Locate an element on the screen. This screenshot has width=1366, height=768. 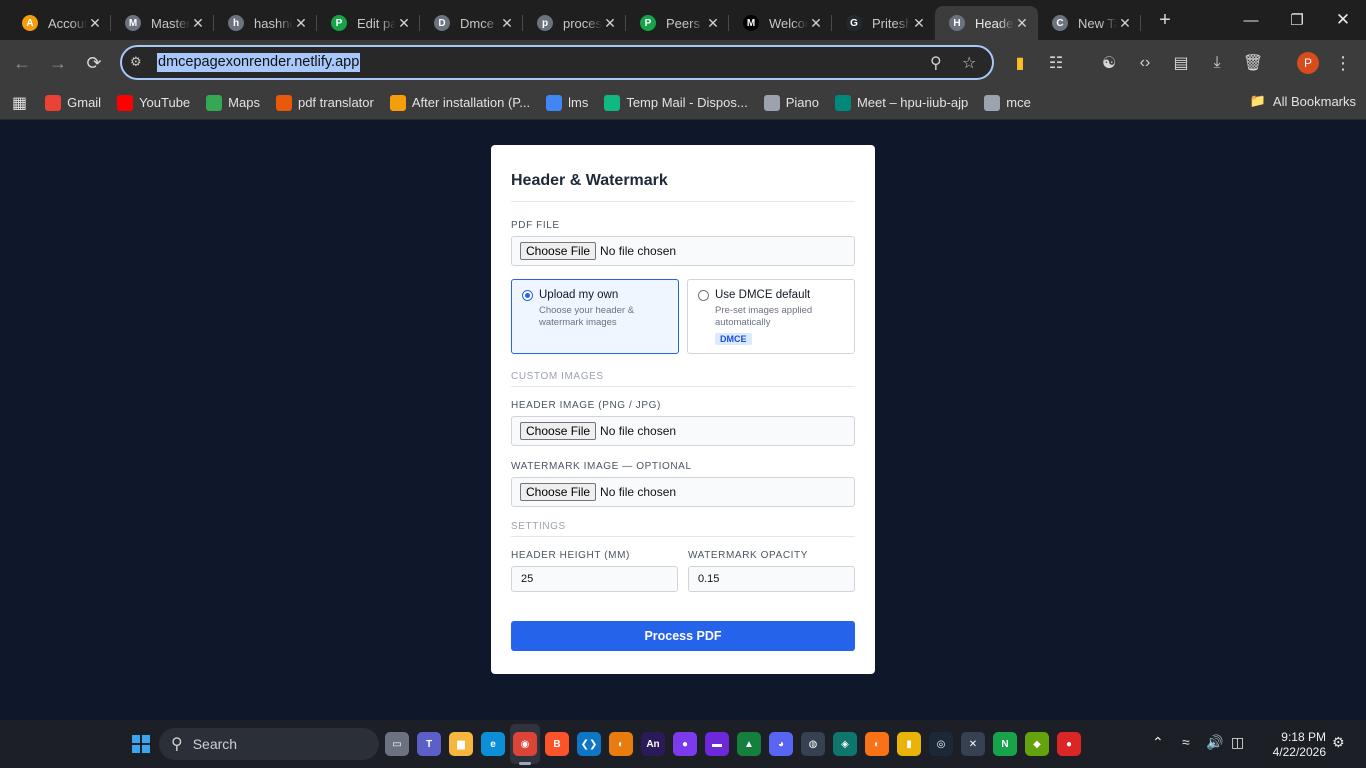
settings-heading: SETTINGS is located at coordinates (538, 526).